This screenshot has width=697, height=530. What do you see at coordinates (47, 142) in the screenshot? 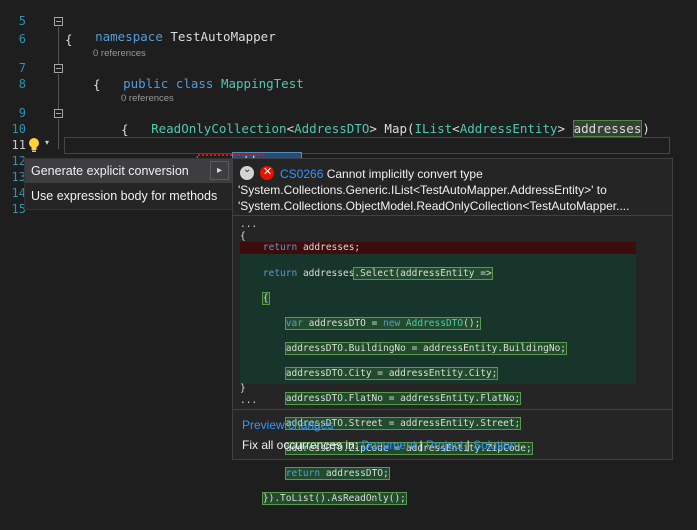
I see `chevron-down-icon: ▾` at bounding box center [47, 142].